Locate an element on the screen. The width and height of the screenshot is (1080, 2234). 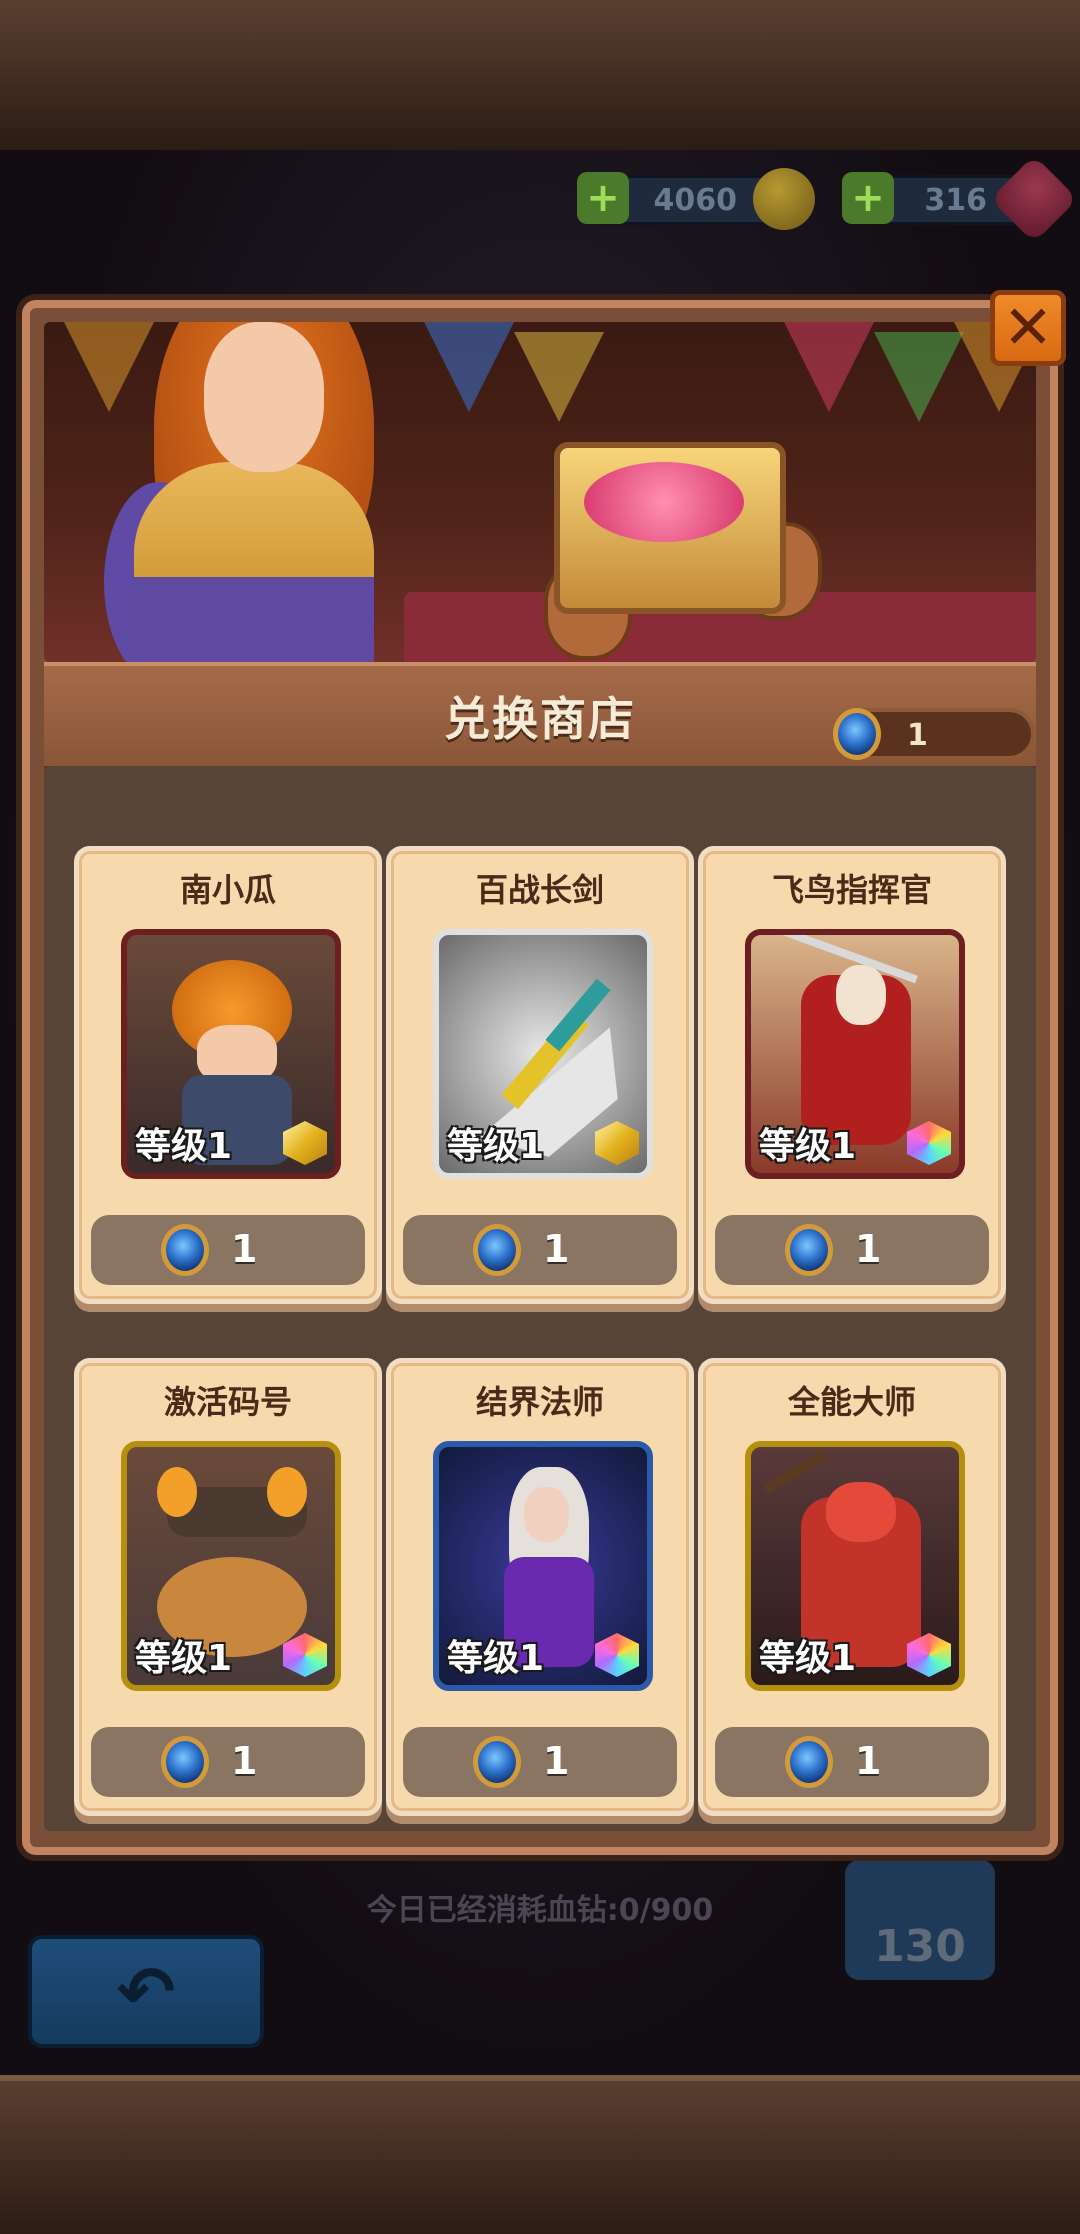
coin-counter: + 4060 is located at coordinates (696, 199).